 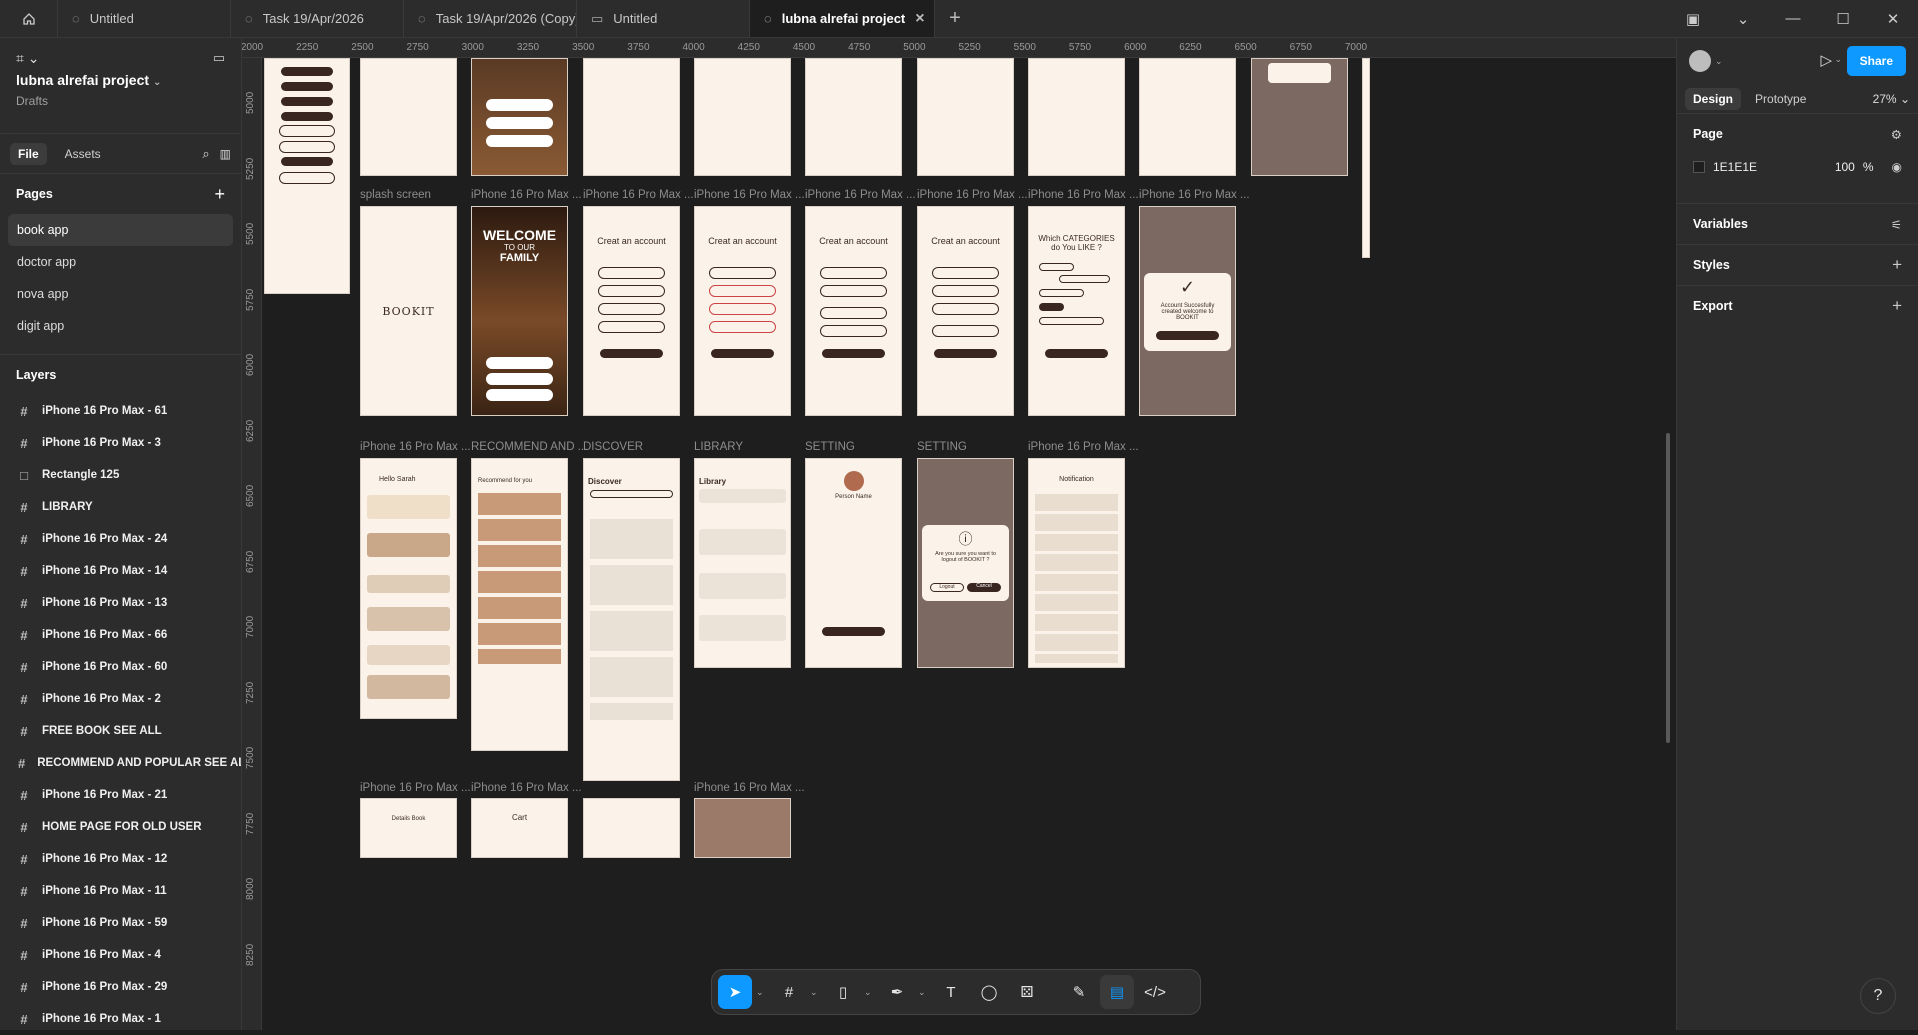 I want to click on color-swatch, so click(x=1699, y=167).